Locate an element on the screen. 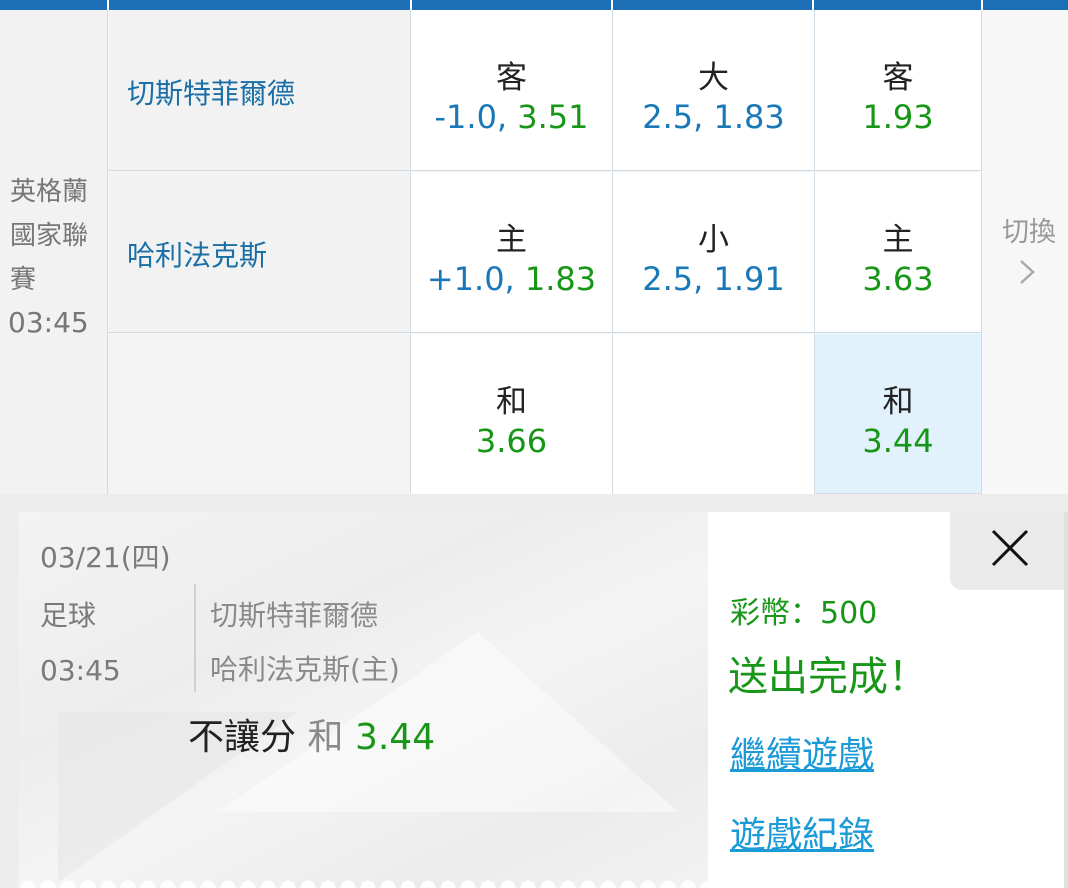 The width and height of the screenshot is (1068, 888). slip-time: 03:45 is located at coordinates (80, 670).